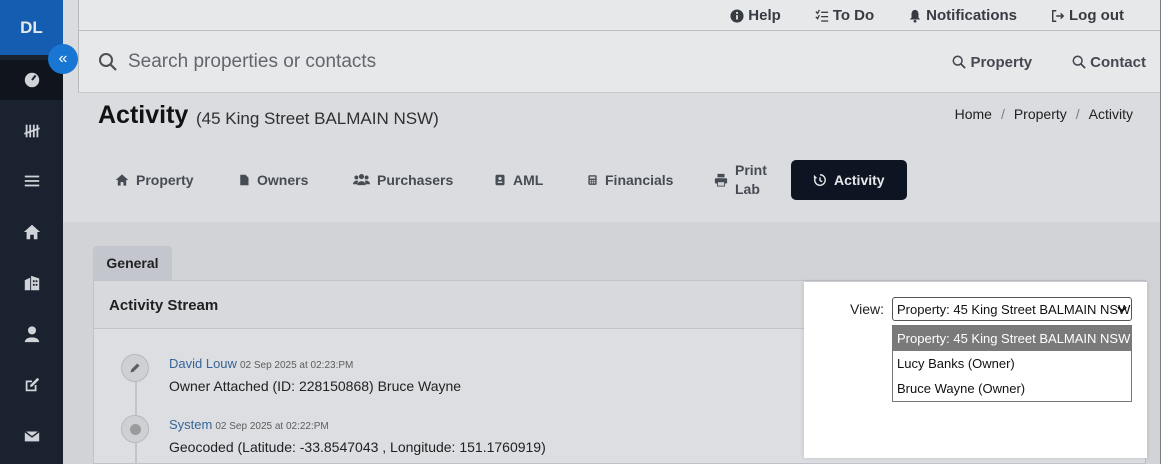 This screenshot has width=1161, height=464. Describe the element at coordinates (203, 363) in the screenshot. I see `activity-author-link: David Louw` at that location.